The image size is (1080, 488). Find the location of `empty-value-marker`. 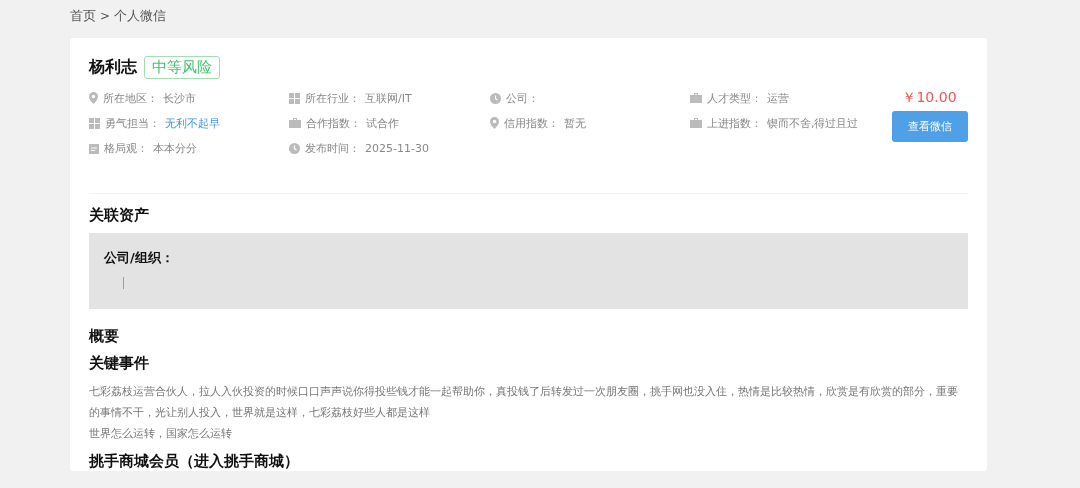

empty-value-marker is located at coordinates (123, 283).